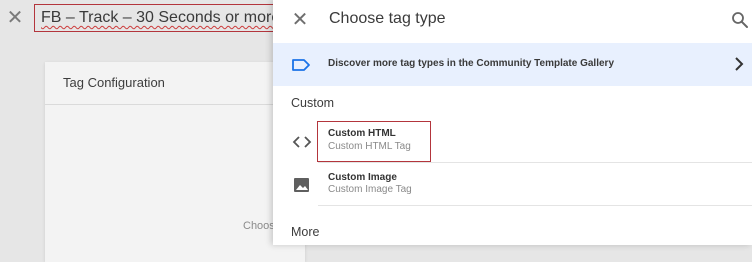  I want to click on chevron-right-icon, so click(739, 64).